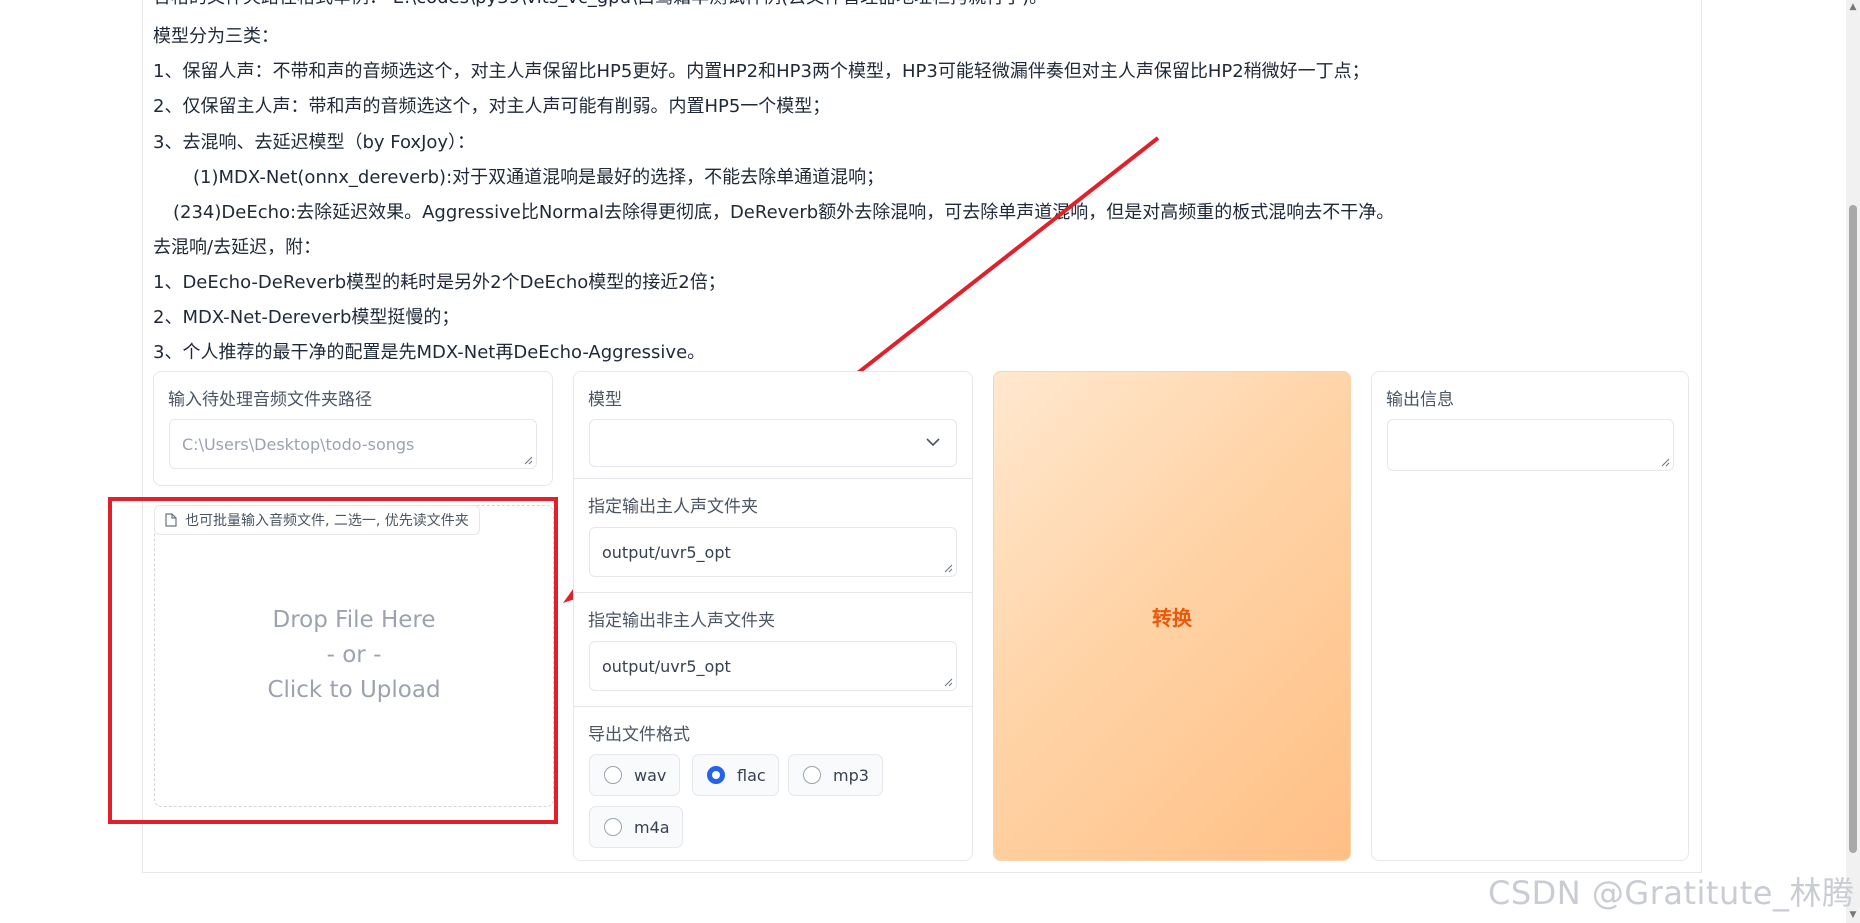 The width and height of the screenshot is (1860, 923). Describe the element at coordinates (1671, 893) in the screenshot. I see `watermark: CSDN @Gratitute_林腾` at that location.